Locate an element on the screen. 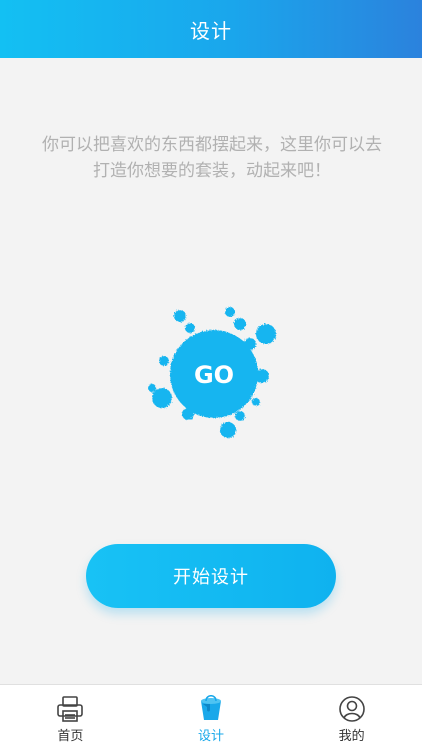  tab-label: 我的 is located at coordinates (351, 736).